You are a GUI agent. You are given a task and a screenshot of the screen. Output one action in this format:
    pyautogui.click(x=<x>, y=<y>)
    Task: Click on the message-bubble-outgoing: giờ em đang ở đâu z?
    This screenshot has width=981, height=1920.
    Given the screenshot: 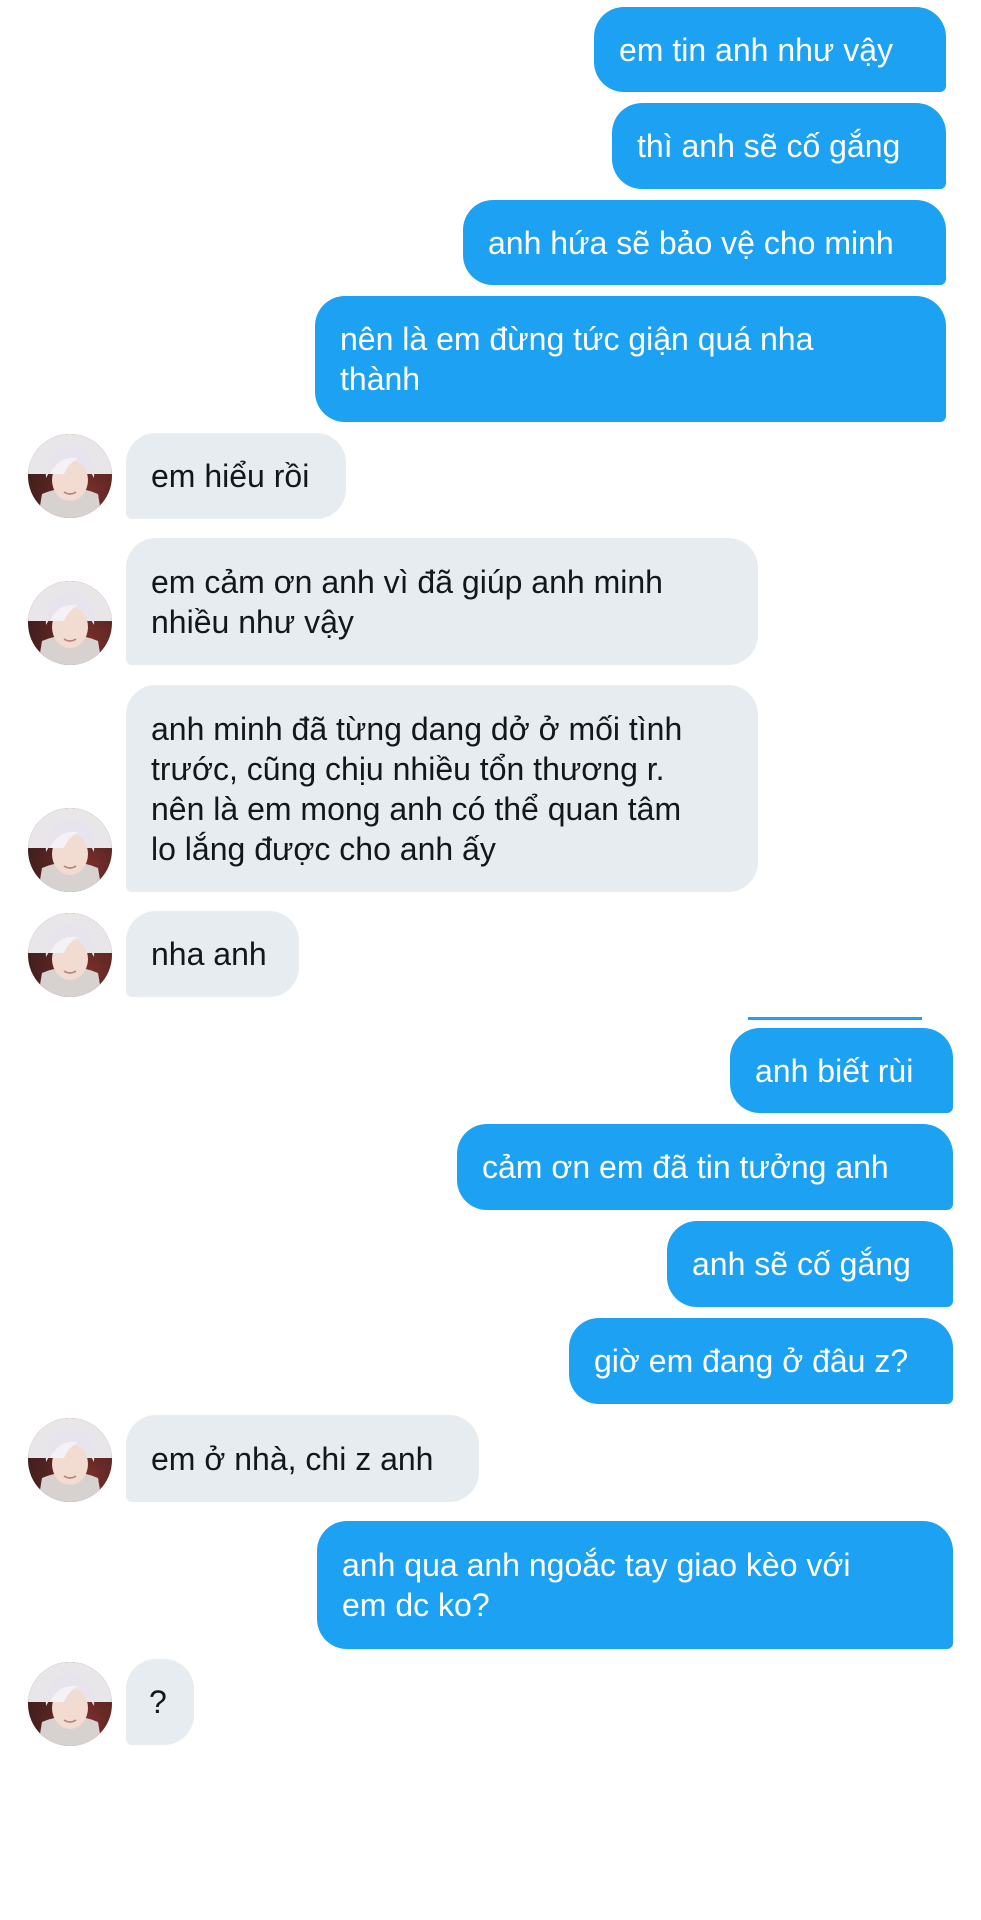 What is the action you would take?
    pyautogui.click(x=761, y=1361)
    